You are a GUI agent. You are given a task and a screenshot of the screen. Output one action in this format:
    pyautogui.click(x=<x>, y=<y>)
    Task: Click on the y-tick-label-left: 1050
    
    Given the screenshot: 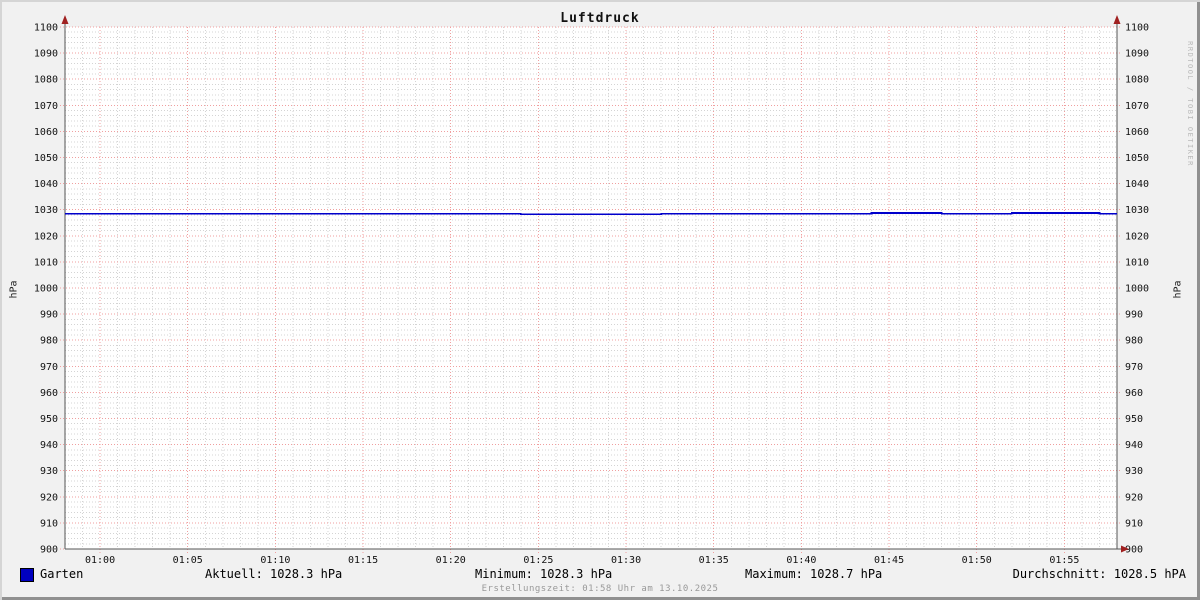 What is the action you would take?
    pyautogui.click(x=46, y=158)
    